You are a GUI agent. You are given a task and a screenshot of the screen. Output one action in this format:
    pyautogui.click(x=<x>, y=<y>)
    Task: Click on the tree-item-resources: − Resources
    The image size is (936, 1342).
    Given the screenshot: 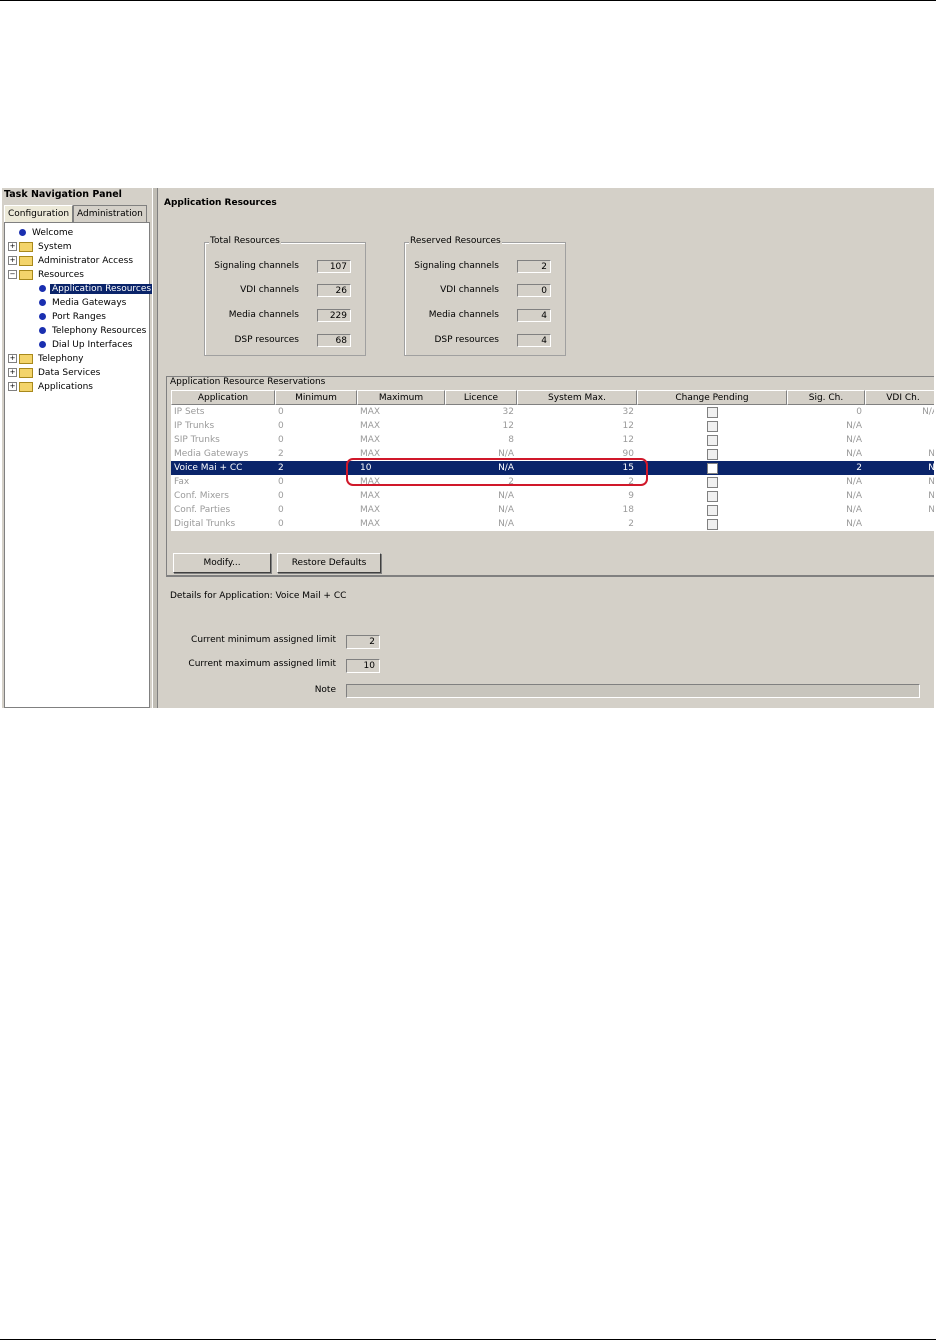 What is the action you would take?
    pyautogui.click(x=47, y=275)
    